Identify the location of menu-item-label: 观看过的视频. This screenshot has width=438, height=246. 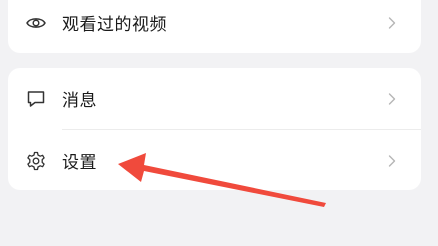
(114, 25).